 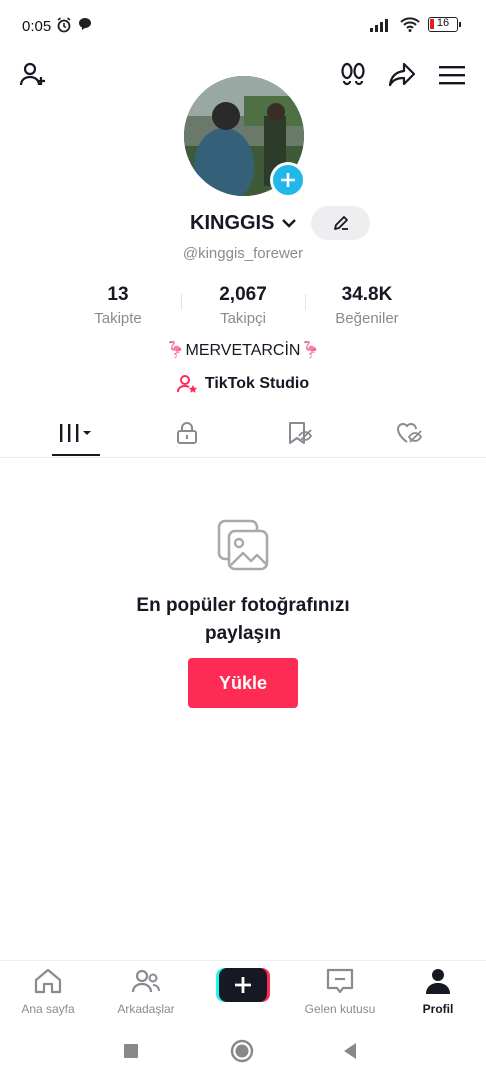 I want to click on share-arrow-icon, so click(x=402, y=74).